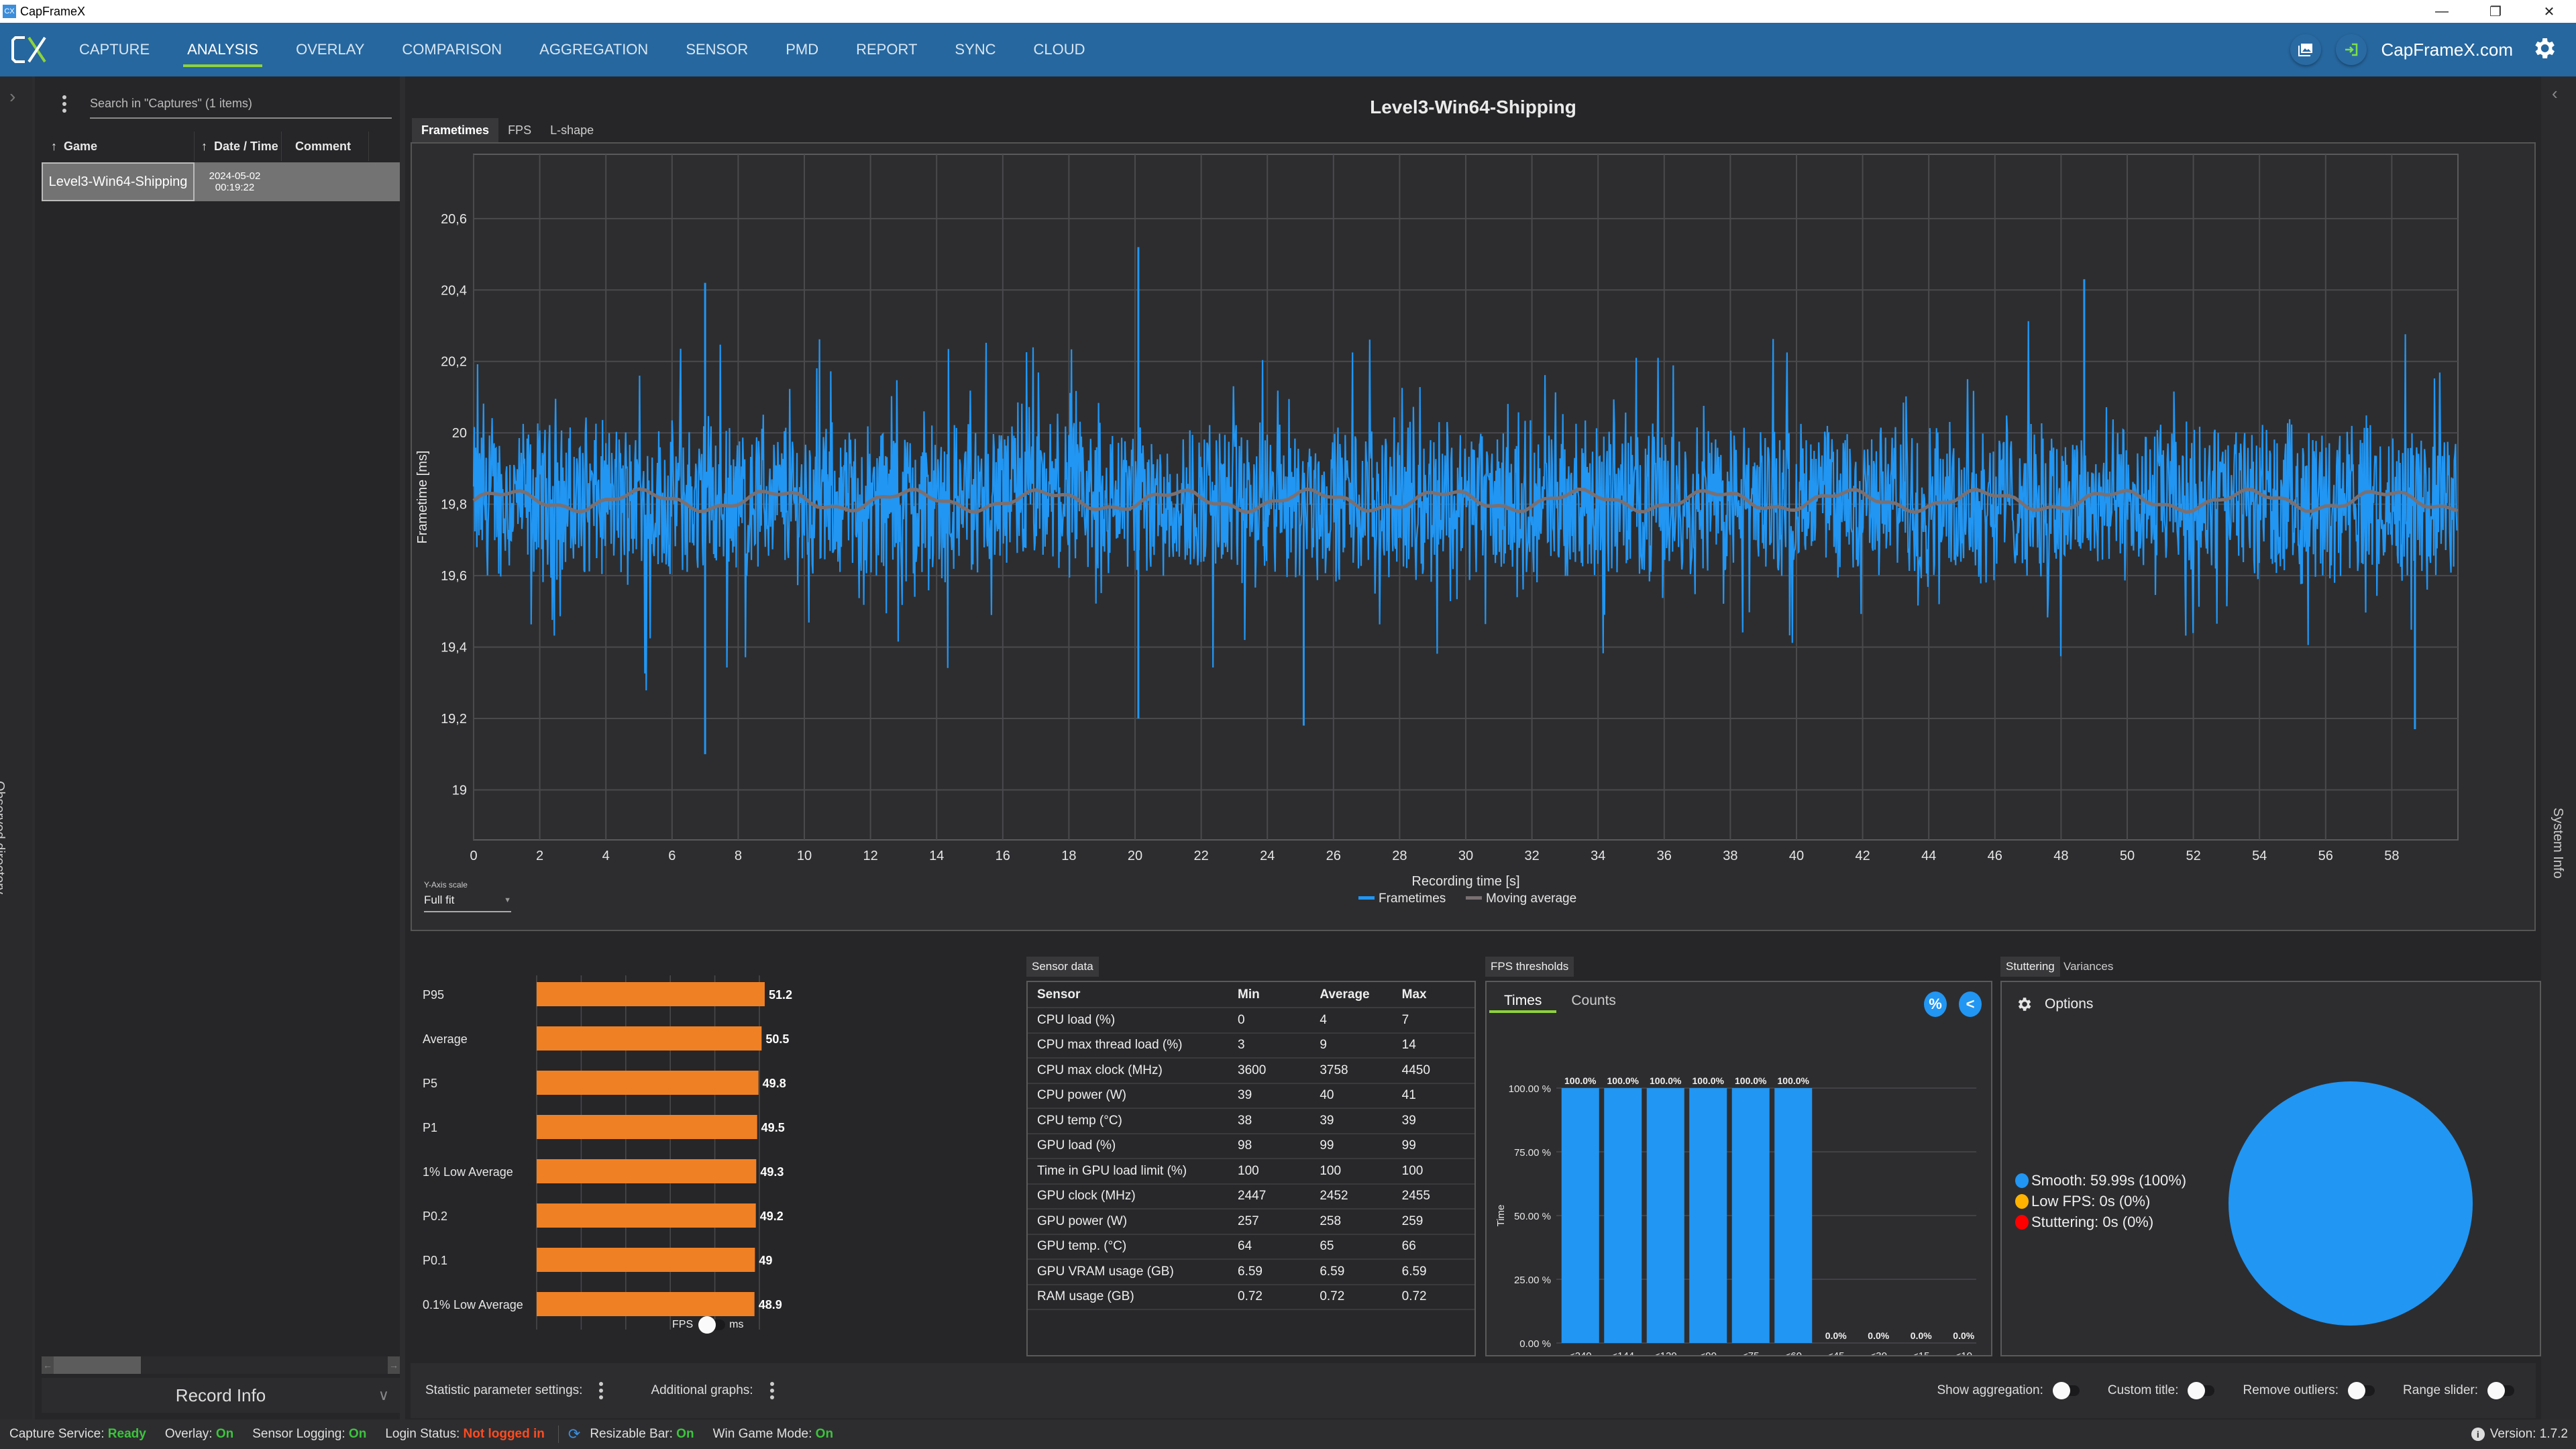 Image resolution: width=2576 pixels, height=1449 pixels. Describe the element at coordinates (12, 96) in the screenshot. I see `expand-chevron-icon: ›` at that location.